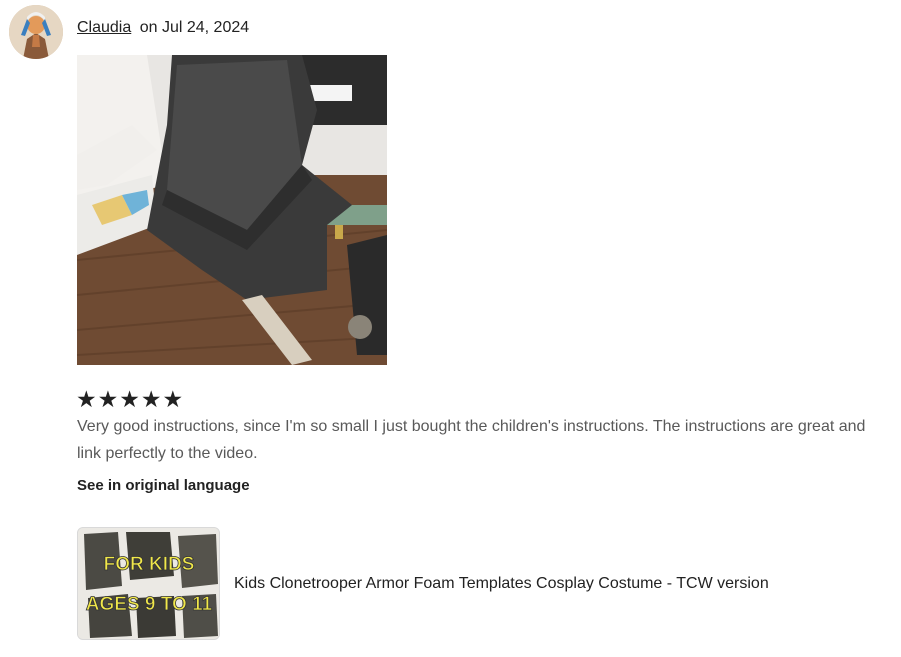 This screenshot has height=657, width=901. I want to click on review-meta: Claudia on Jul 24, 2024, so click(163, 28).